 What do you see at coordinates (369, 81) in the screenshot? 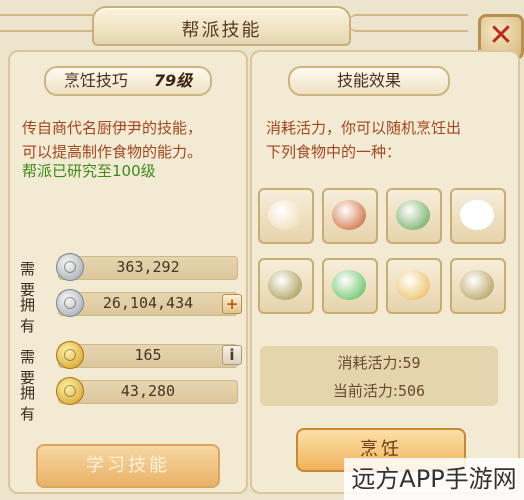
I see `effect-title: 技能效果` at bounding box center [369, 81].